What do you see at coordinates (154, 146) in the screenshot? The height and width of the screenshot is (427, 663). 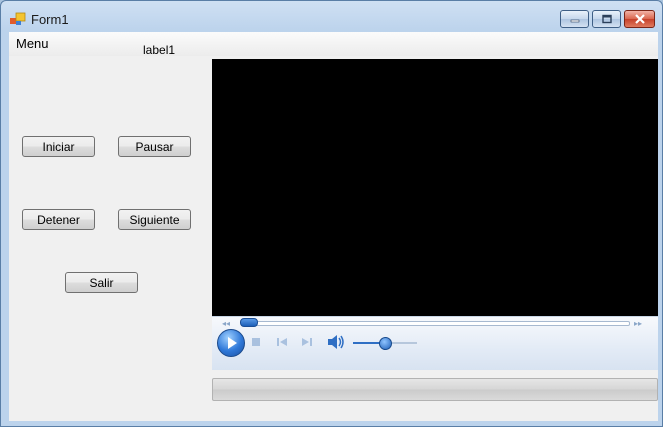 I see `pausar-button: Pausar` at bounding box center [154, 146].